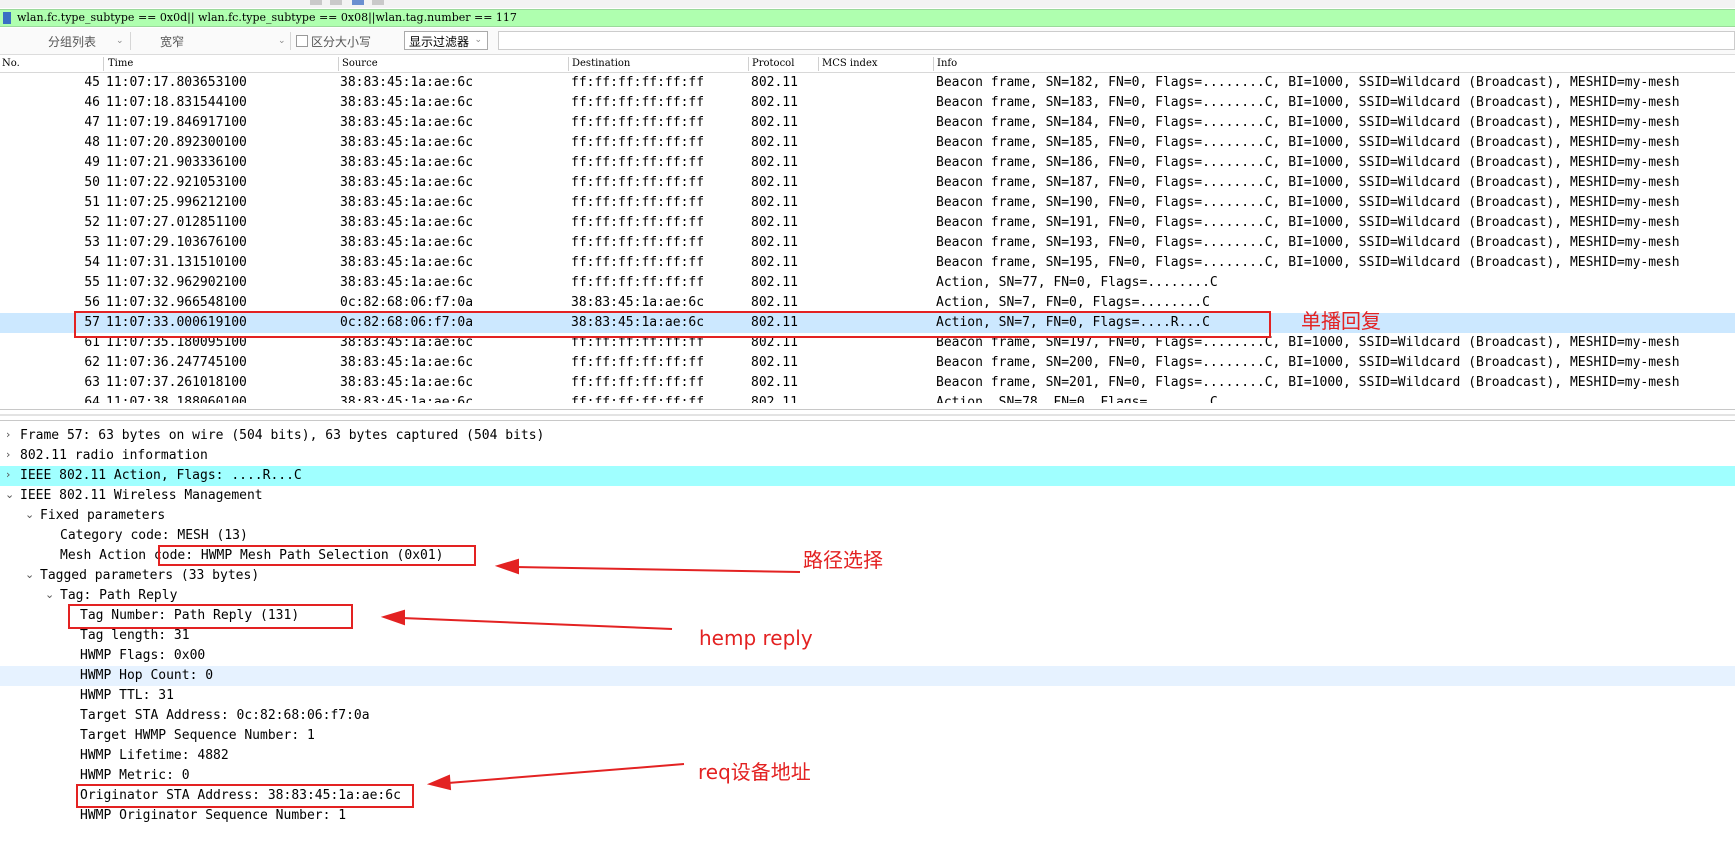  Describe the element at coordinates (590, 674) in the screenshot. I see `annotation-arrows` at that location.